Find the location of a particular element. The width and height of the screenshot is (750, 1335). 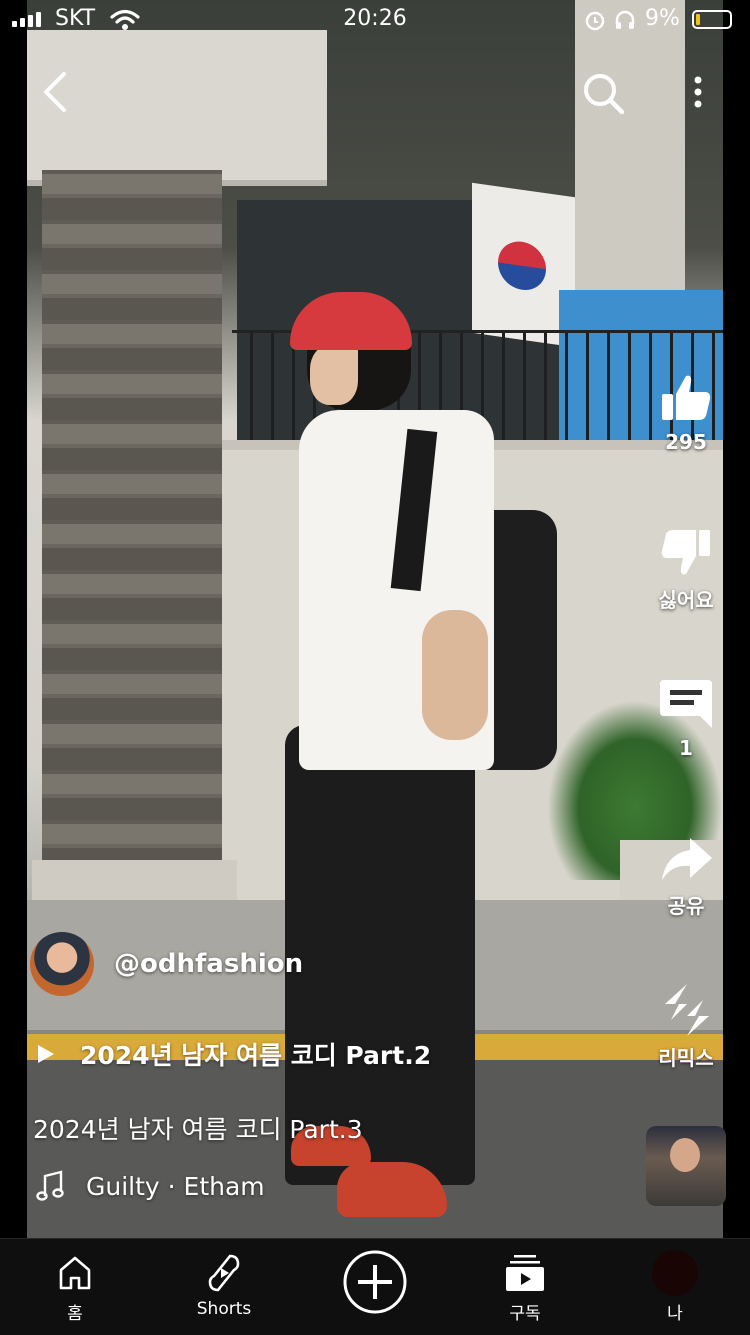

sound-thumbnail is located at coordinates (686, 1166).